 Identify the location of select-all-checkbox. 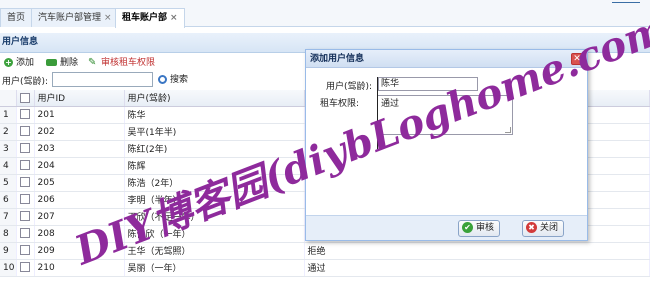
(24, 97).